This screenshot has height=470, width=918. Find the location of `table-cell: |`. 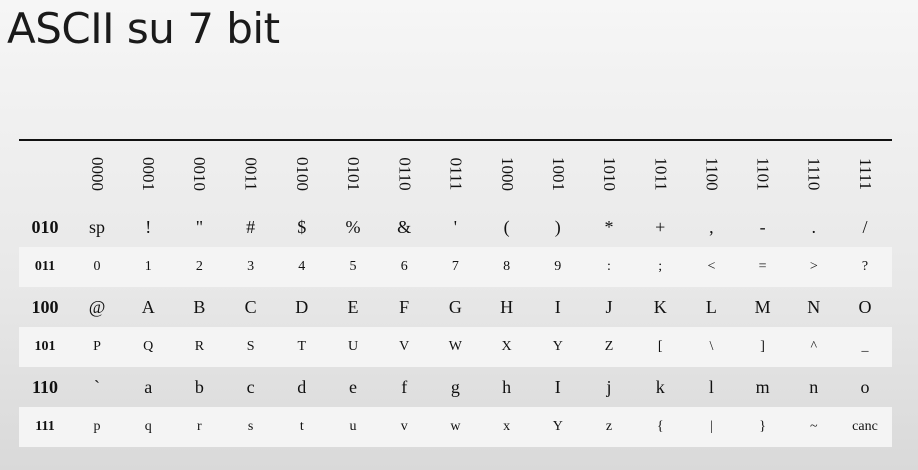

table-cell: | is located at coordinates (711, 426).